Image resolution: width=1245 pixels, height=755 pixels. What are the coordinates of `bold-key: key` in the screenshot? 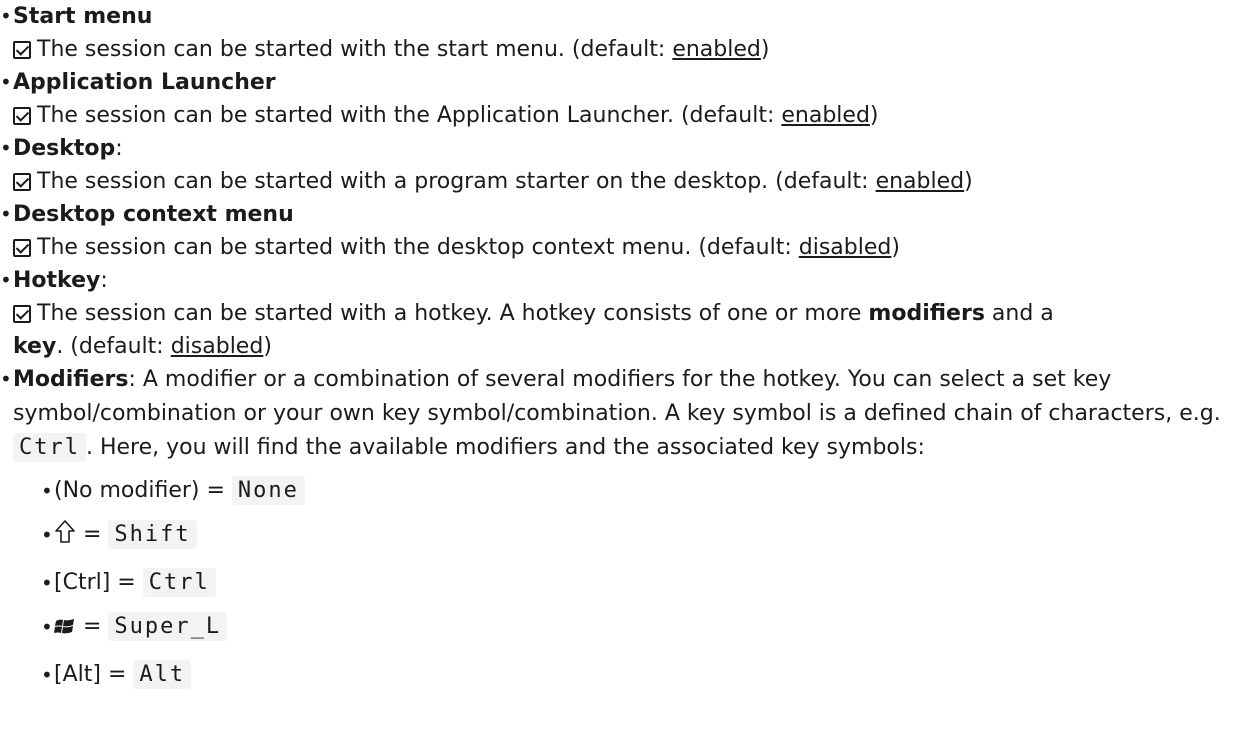 It's located at (35, 346).